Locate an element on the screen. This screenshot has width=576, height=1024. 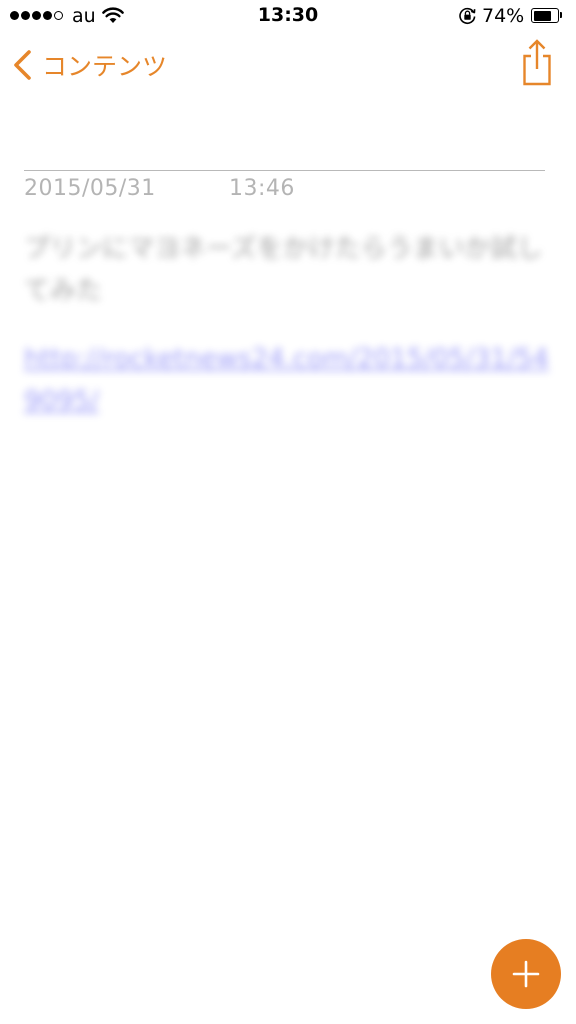
battery-percent: 74% is located at coordinates (503, 16).